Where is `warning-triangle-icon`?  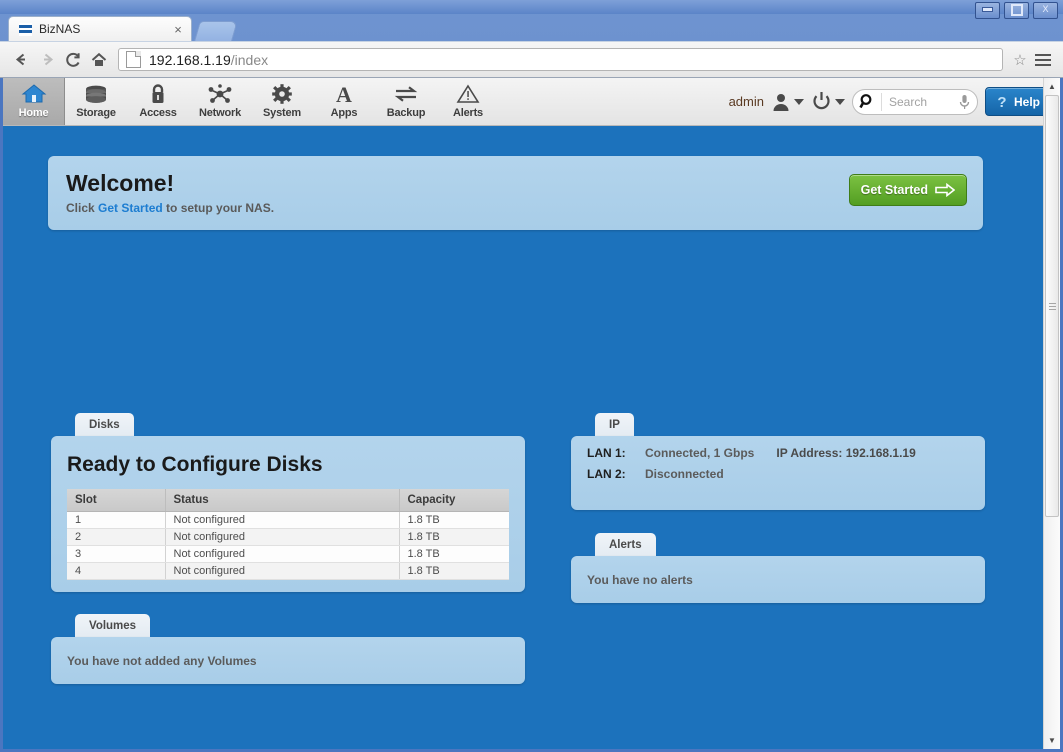
warning-triangle-icon is located at coordinates (468, 94).